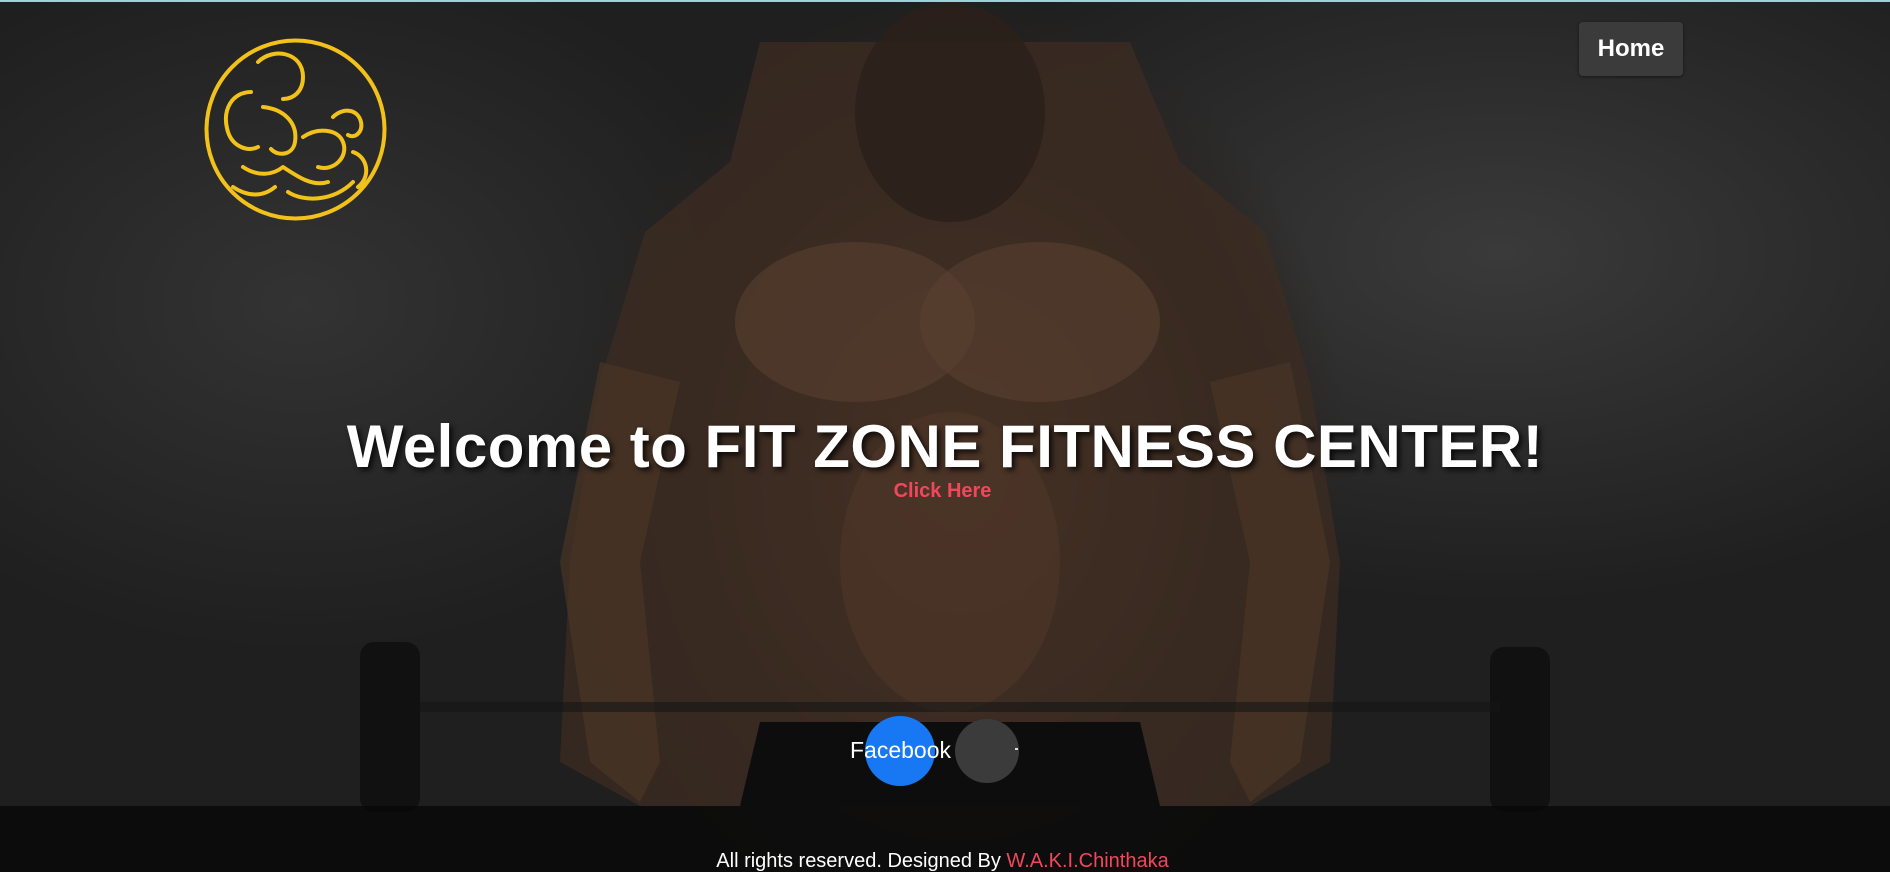 The width and height of the screenshot is (1890, 872). I want to click on bodybuilder-emblem-icon, so click(295, 129).